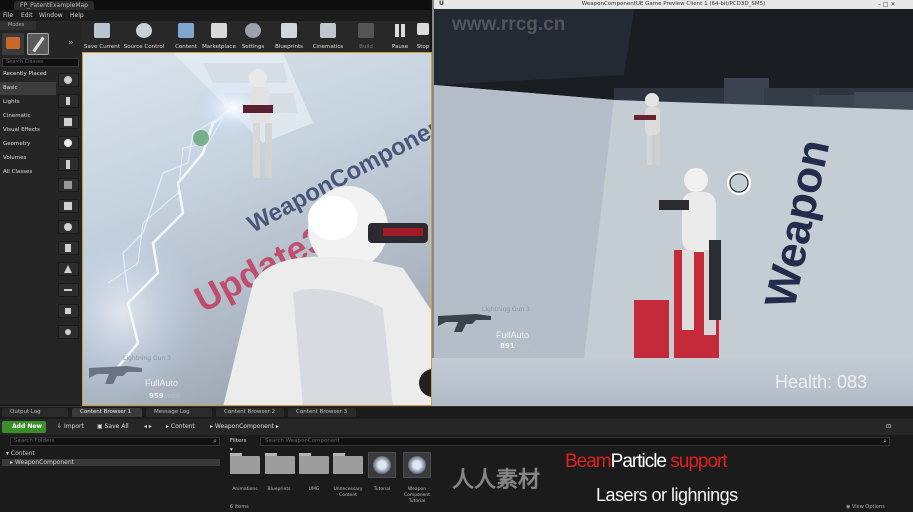  Describe the element at coordinates (423, 29) in the screenshot. I see `stop-icon` at that location.